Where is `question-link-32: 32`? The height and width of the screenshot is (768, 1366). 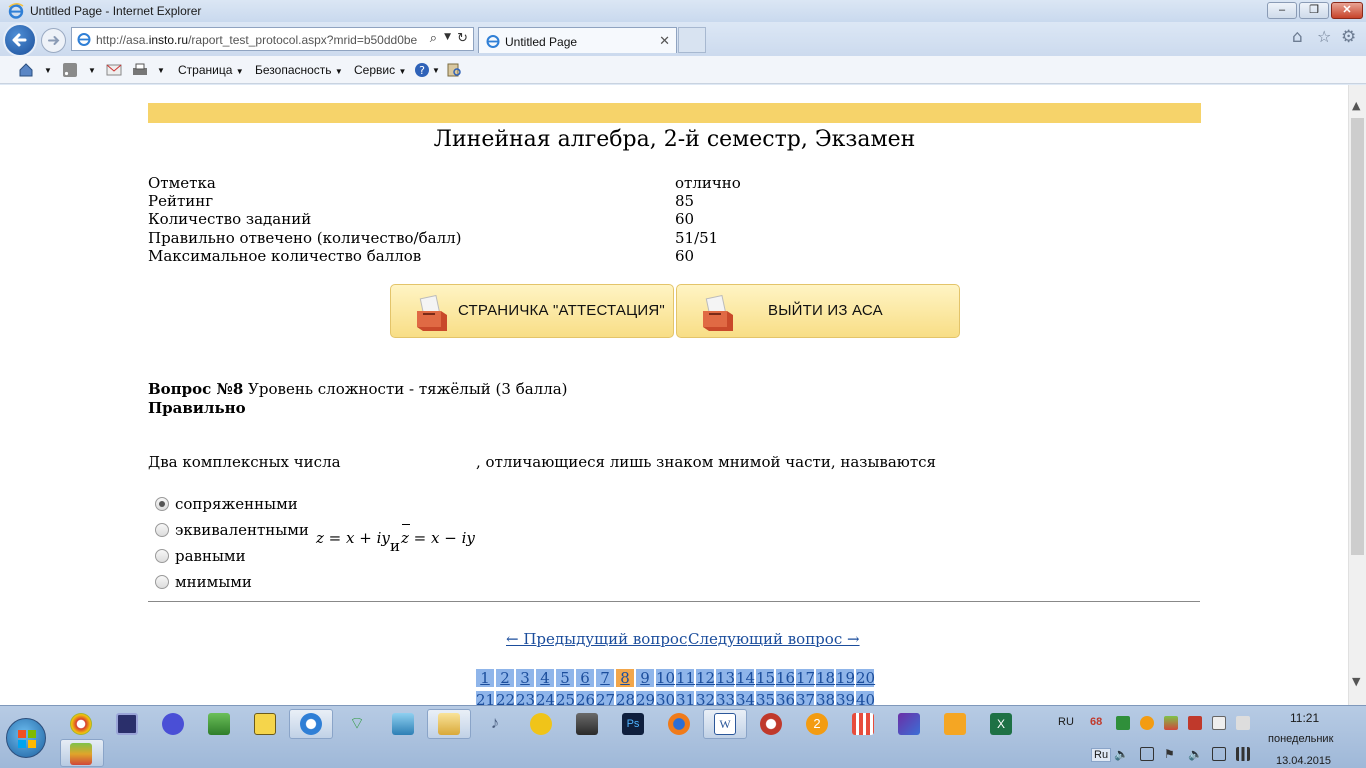
question-link-32: 32 is located at coordinates (705, 698).